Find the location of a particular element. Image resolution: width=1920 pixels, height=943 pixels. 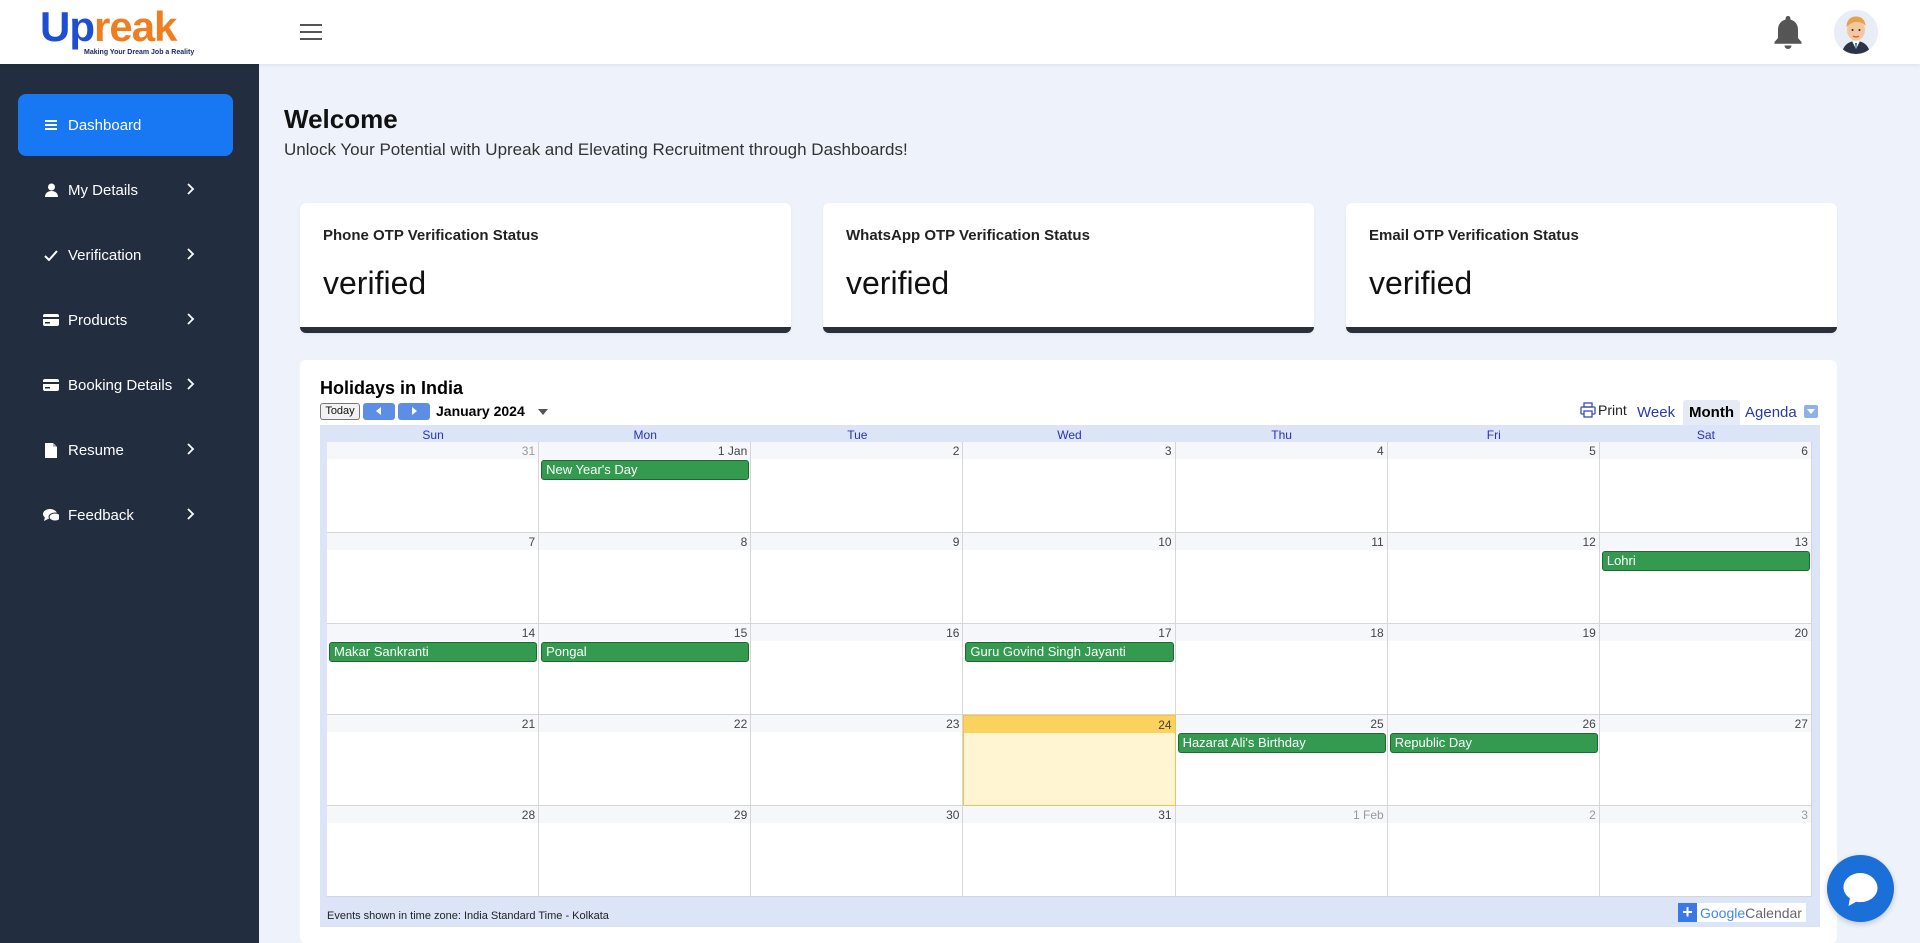

calendar-day-cell: 6 is located at coordinates (1705, 487).